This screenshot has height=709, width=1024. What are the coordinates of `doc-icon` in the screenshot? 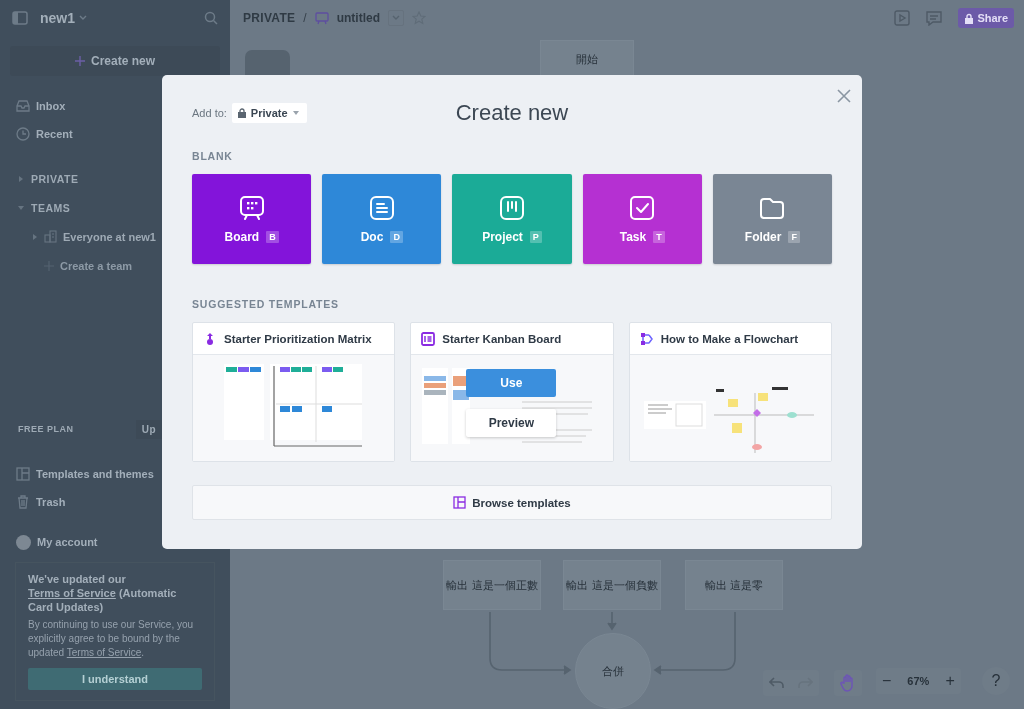 It's located at (381, 208).